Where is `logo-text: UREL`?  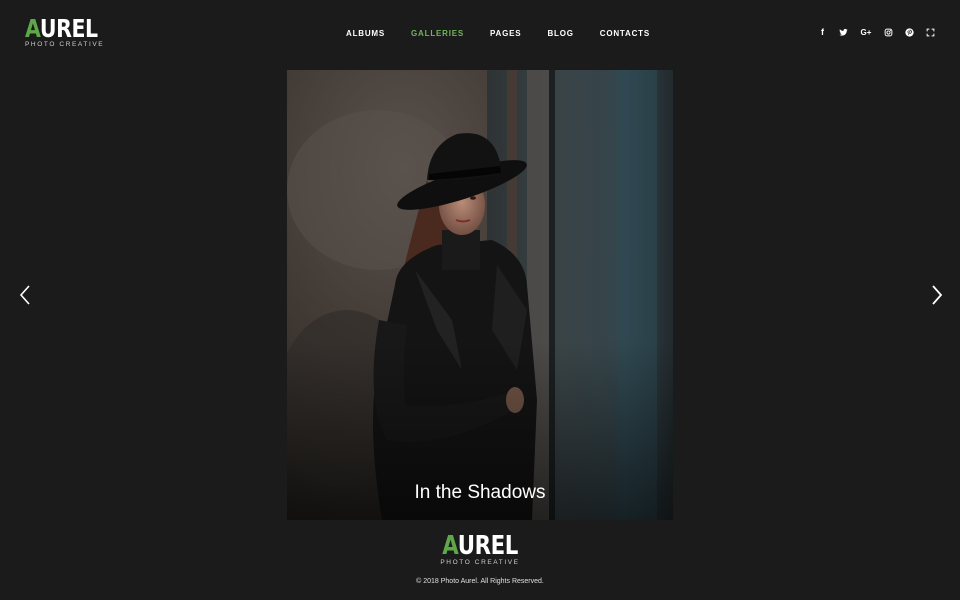 logo-text: UREL is located at coordinates (68, 28).